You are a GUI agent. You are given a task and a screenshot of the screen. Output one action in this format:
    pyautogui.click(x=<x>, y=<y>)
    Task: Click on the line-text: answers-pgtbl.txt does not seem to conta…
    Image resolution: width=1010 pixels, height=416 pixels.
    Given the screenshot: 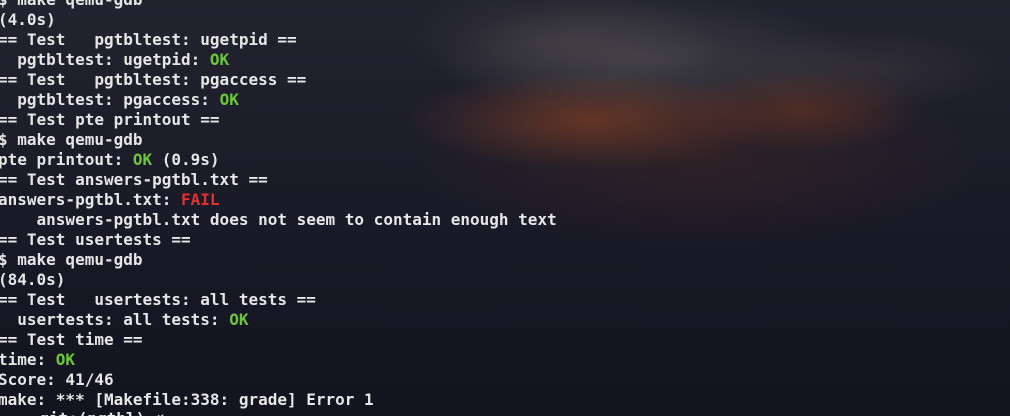 What is the action you would take?
    pyautogui.click(x=278, y=219)
    